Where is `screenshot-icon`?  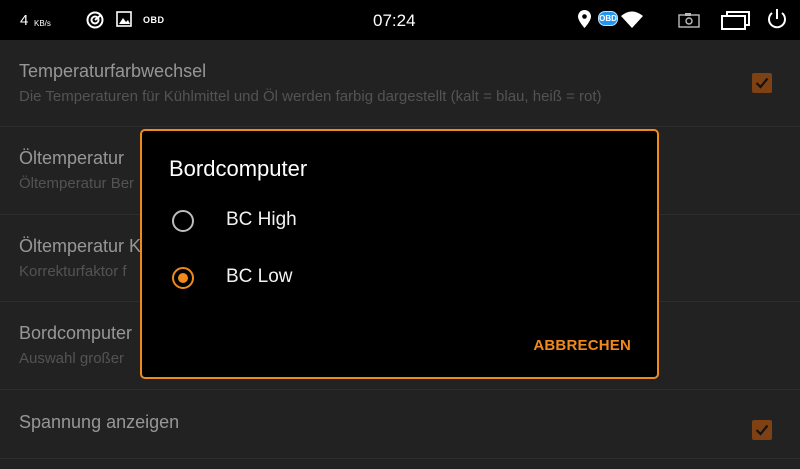
screenshot-icon is located at coordinates (689, 22).